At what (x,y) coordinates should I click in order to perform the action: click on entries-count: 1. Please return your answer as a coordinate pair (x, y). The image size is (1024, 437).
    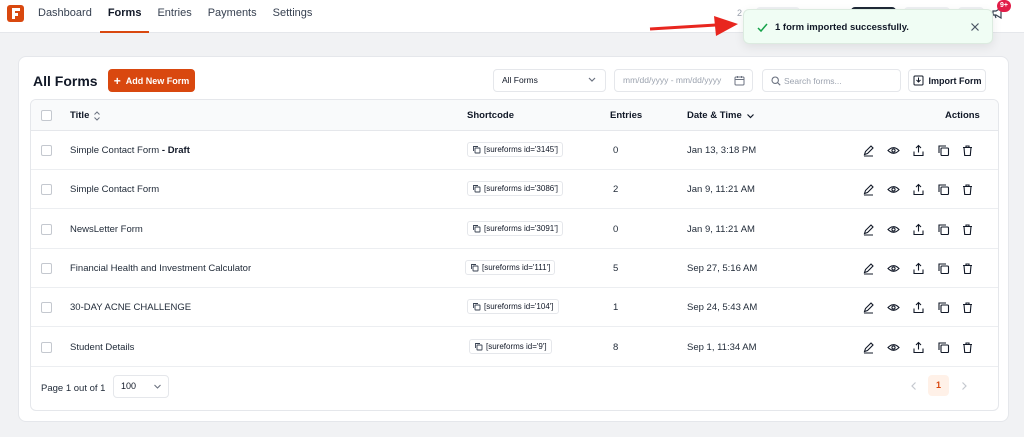
    Looking at the image, I should click on (616, 308).